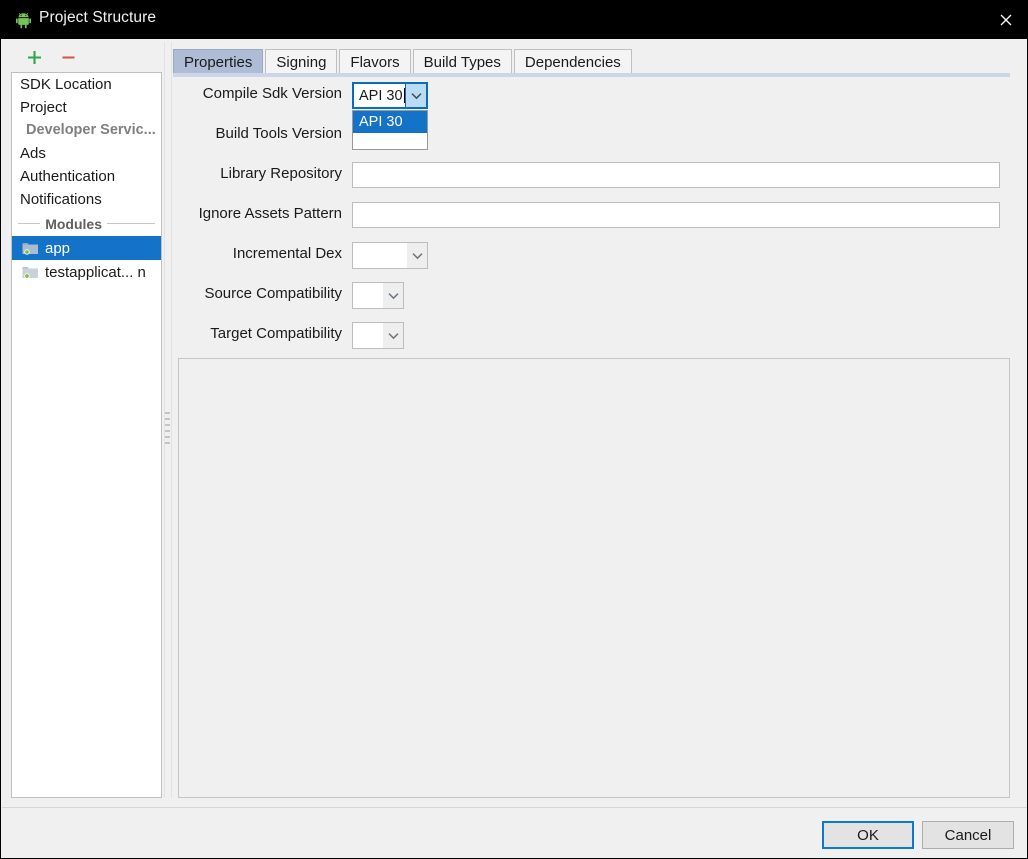 The height and width of the screenshot is (859, 1028). What do you see at coordinates (278, 133) in the screenshot?
I see `label-build-tools-version: Build Tools Version` at bounding box center [278, 133].